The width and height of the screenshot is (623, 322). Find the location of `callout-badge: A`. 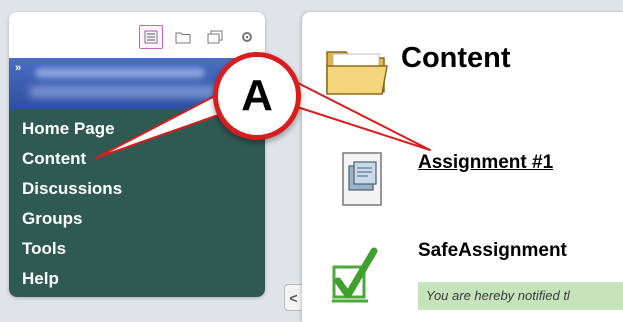

callout-badge: A is located at coordinates (257, 96).